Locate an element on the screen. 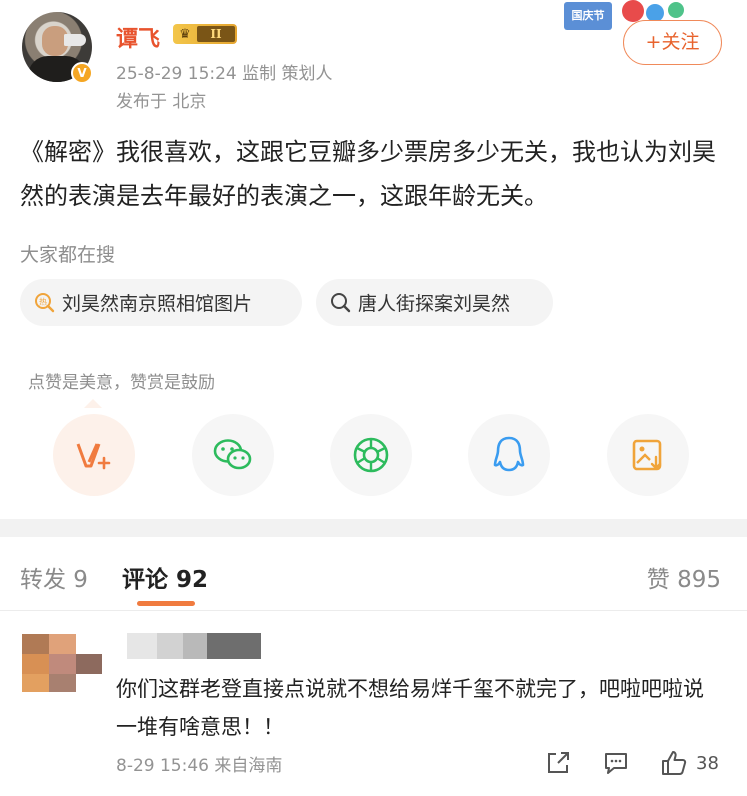  comment-bubble-icon is located at coordinates (616, 763).